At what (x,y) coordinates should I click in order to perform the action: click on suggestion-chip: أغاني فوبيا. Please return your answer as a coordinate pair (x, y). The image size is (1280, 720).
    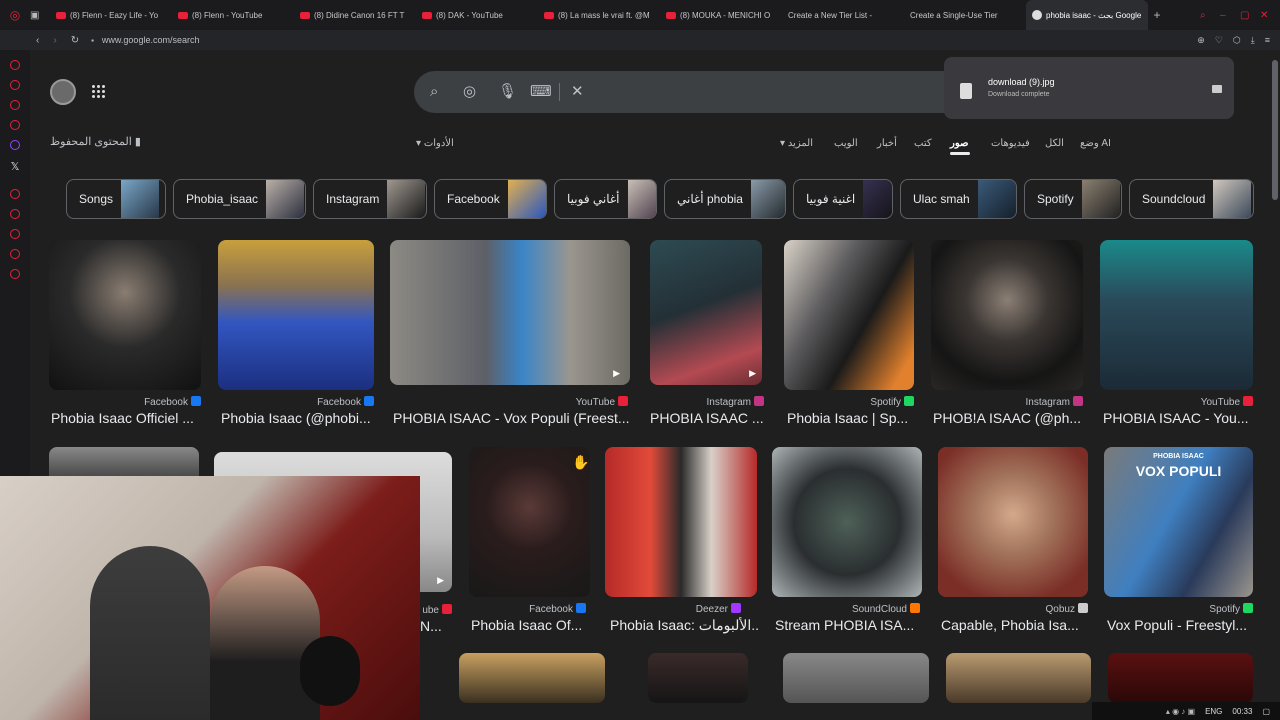
    Looking at the image, I should click on (605, 199).